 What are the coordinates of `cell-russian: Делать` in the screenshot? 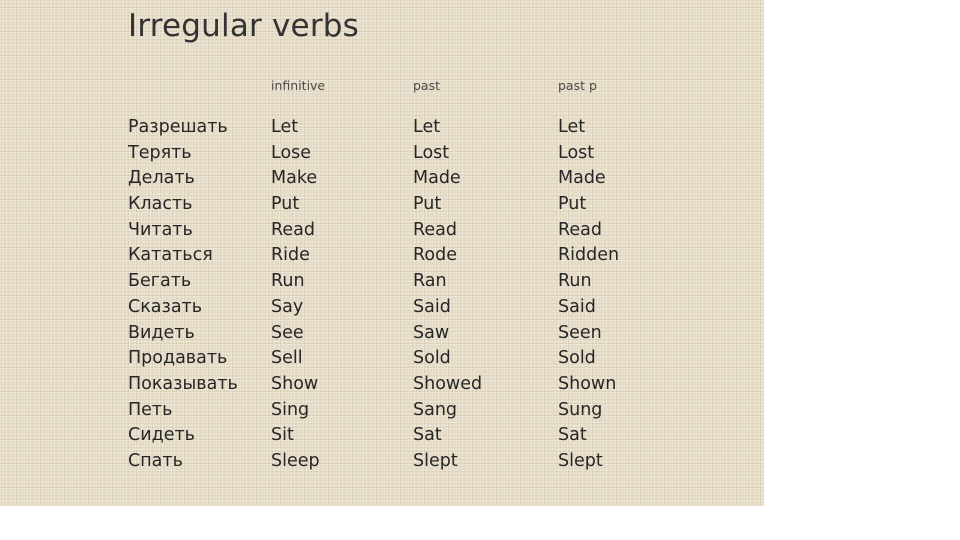 It's located at (161, 178).